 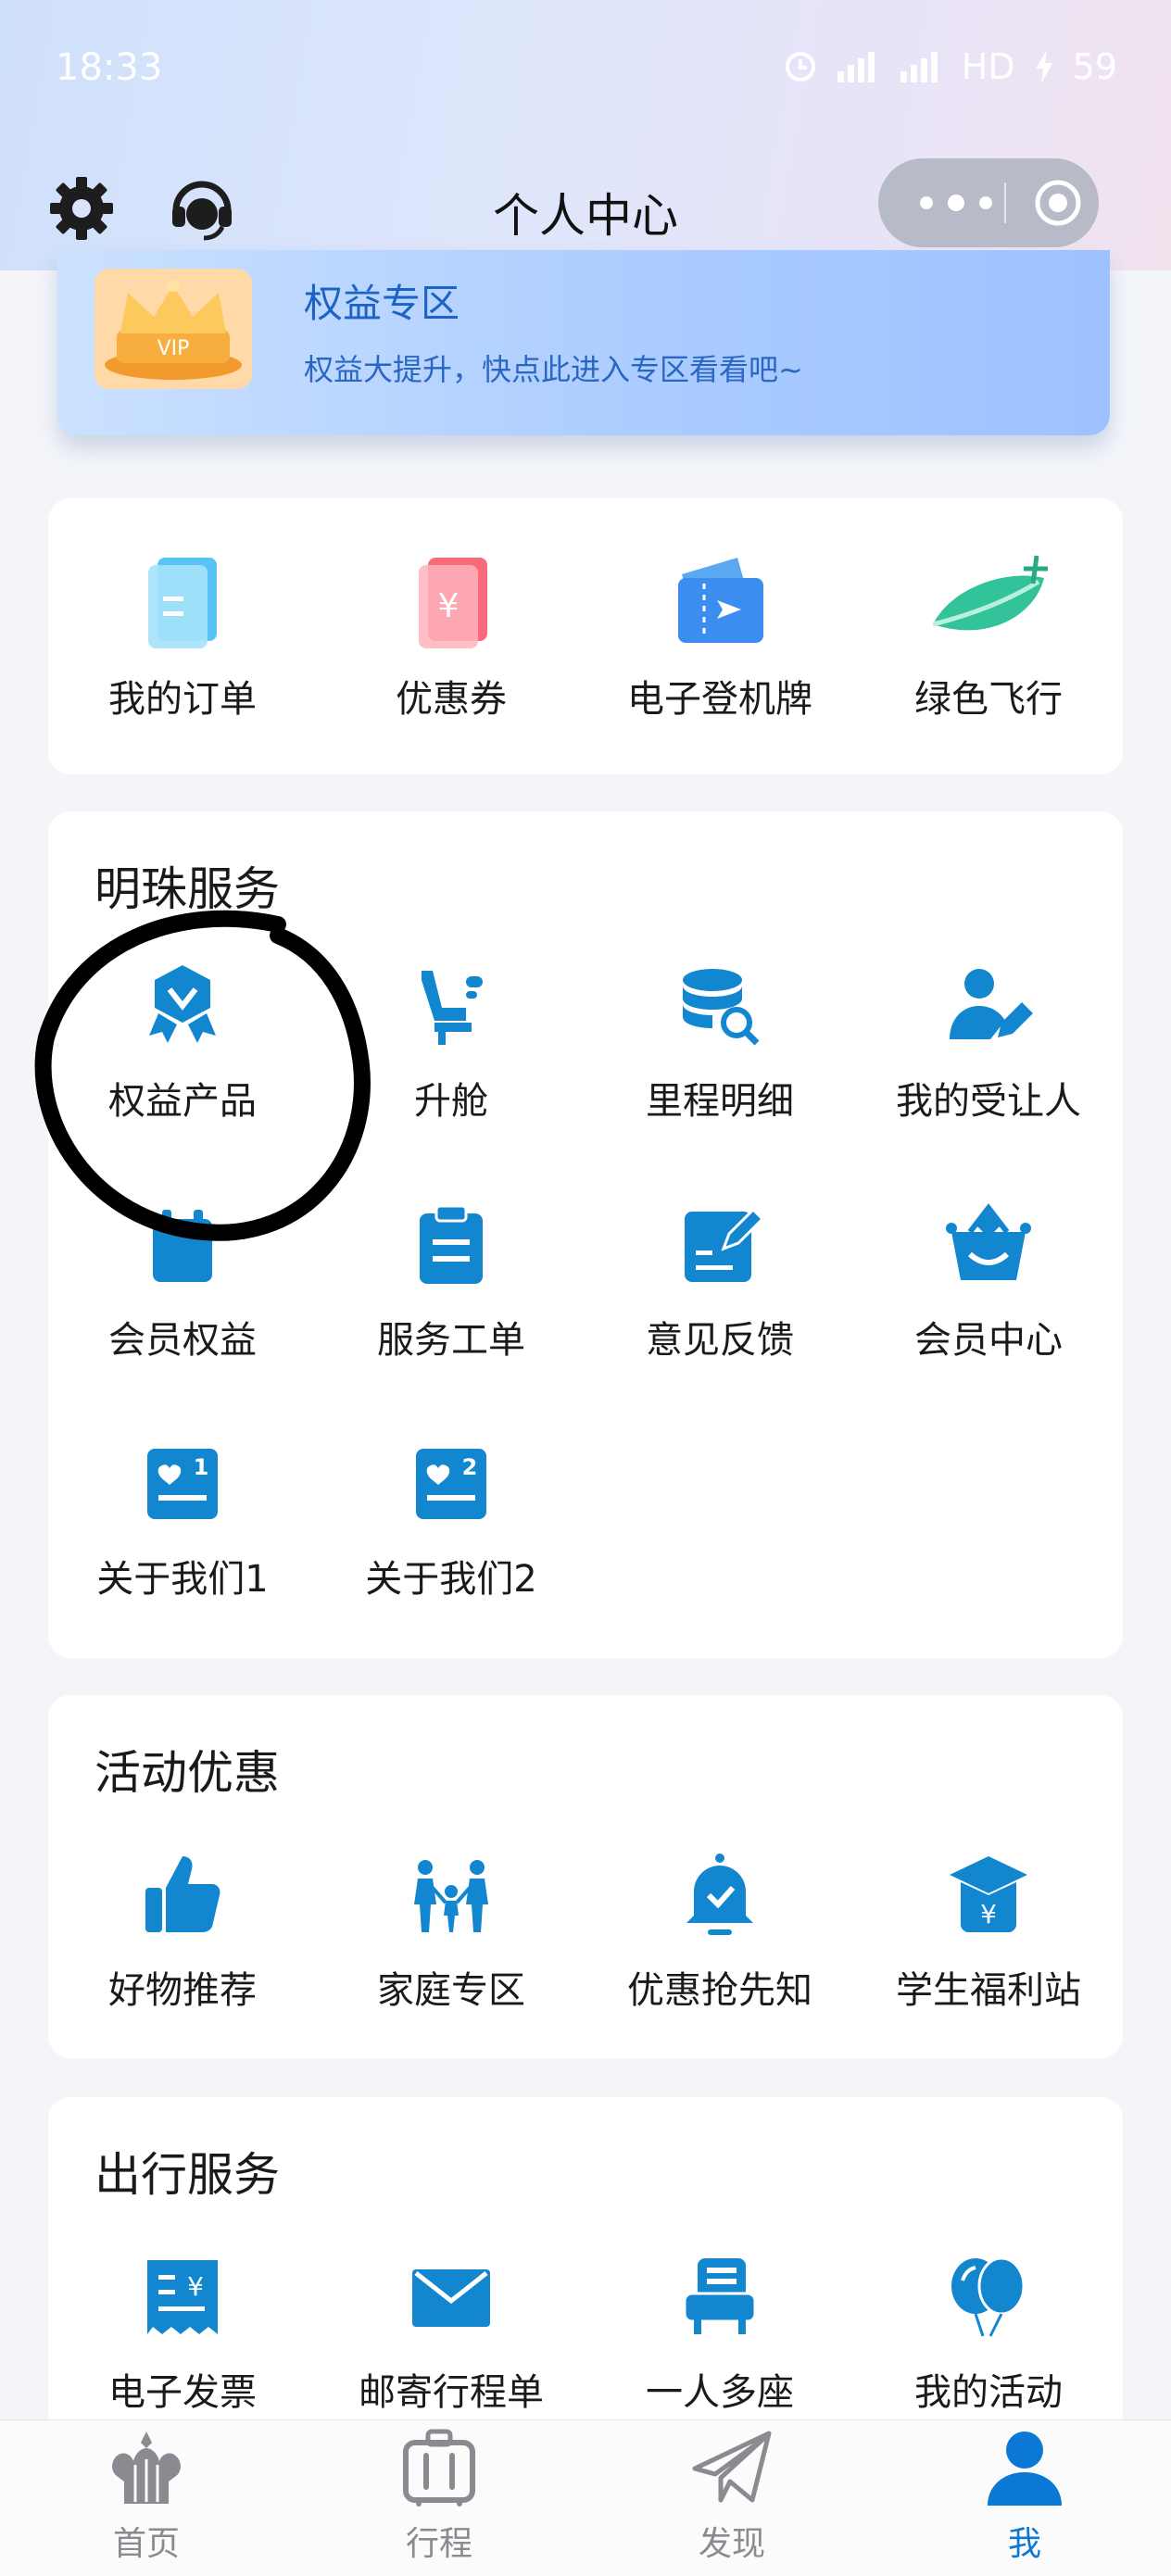 I want to click on tab-discover: 发现, so click(x=732, y=2496).